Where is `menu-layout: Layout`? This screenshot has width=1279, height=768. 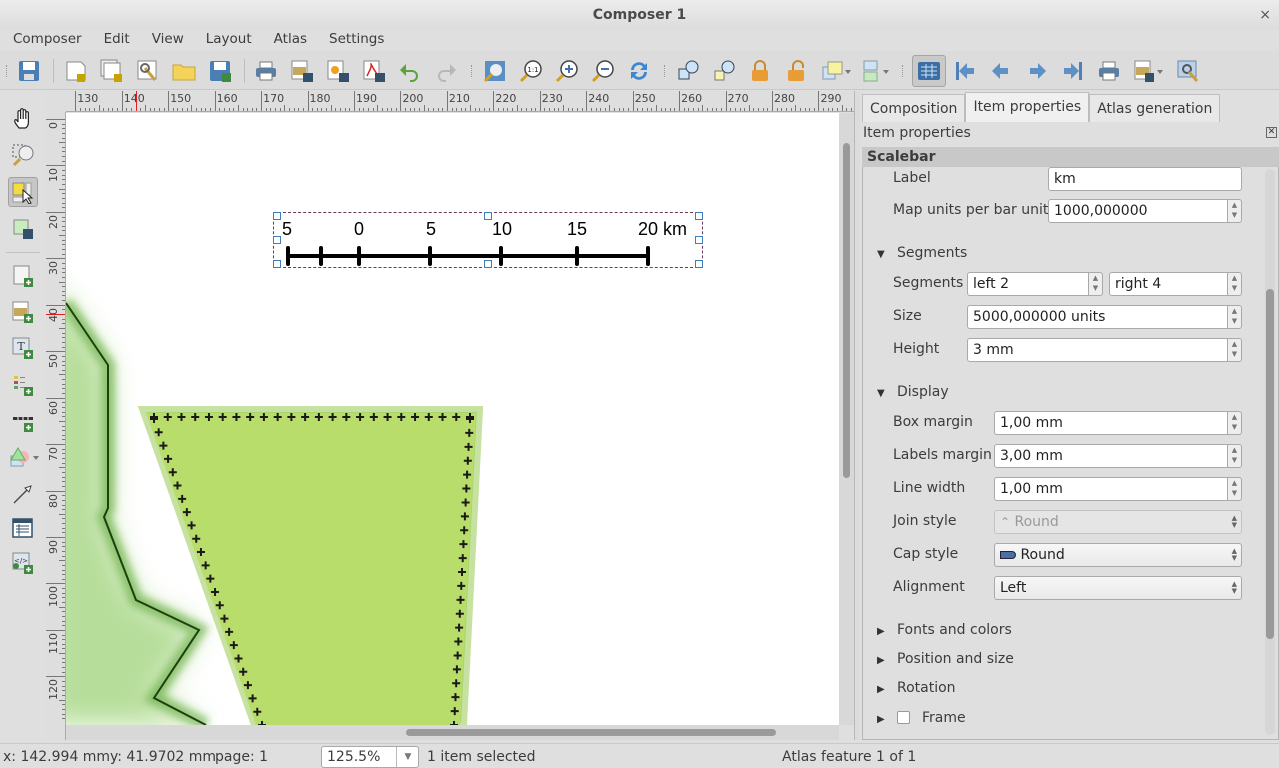 menu-layout: Layout is located at coordinates (227, 40).